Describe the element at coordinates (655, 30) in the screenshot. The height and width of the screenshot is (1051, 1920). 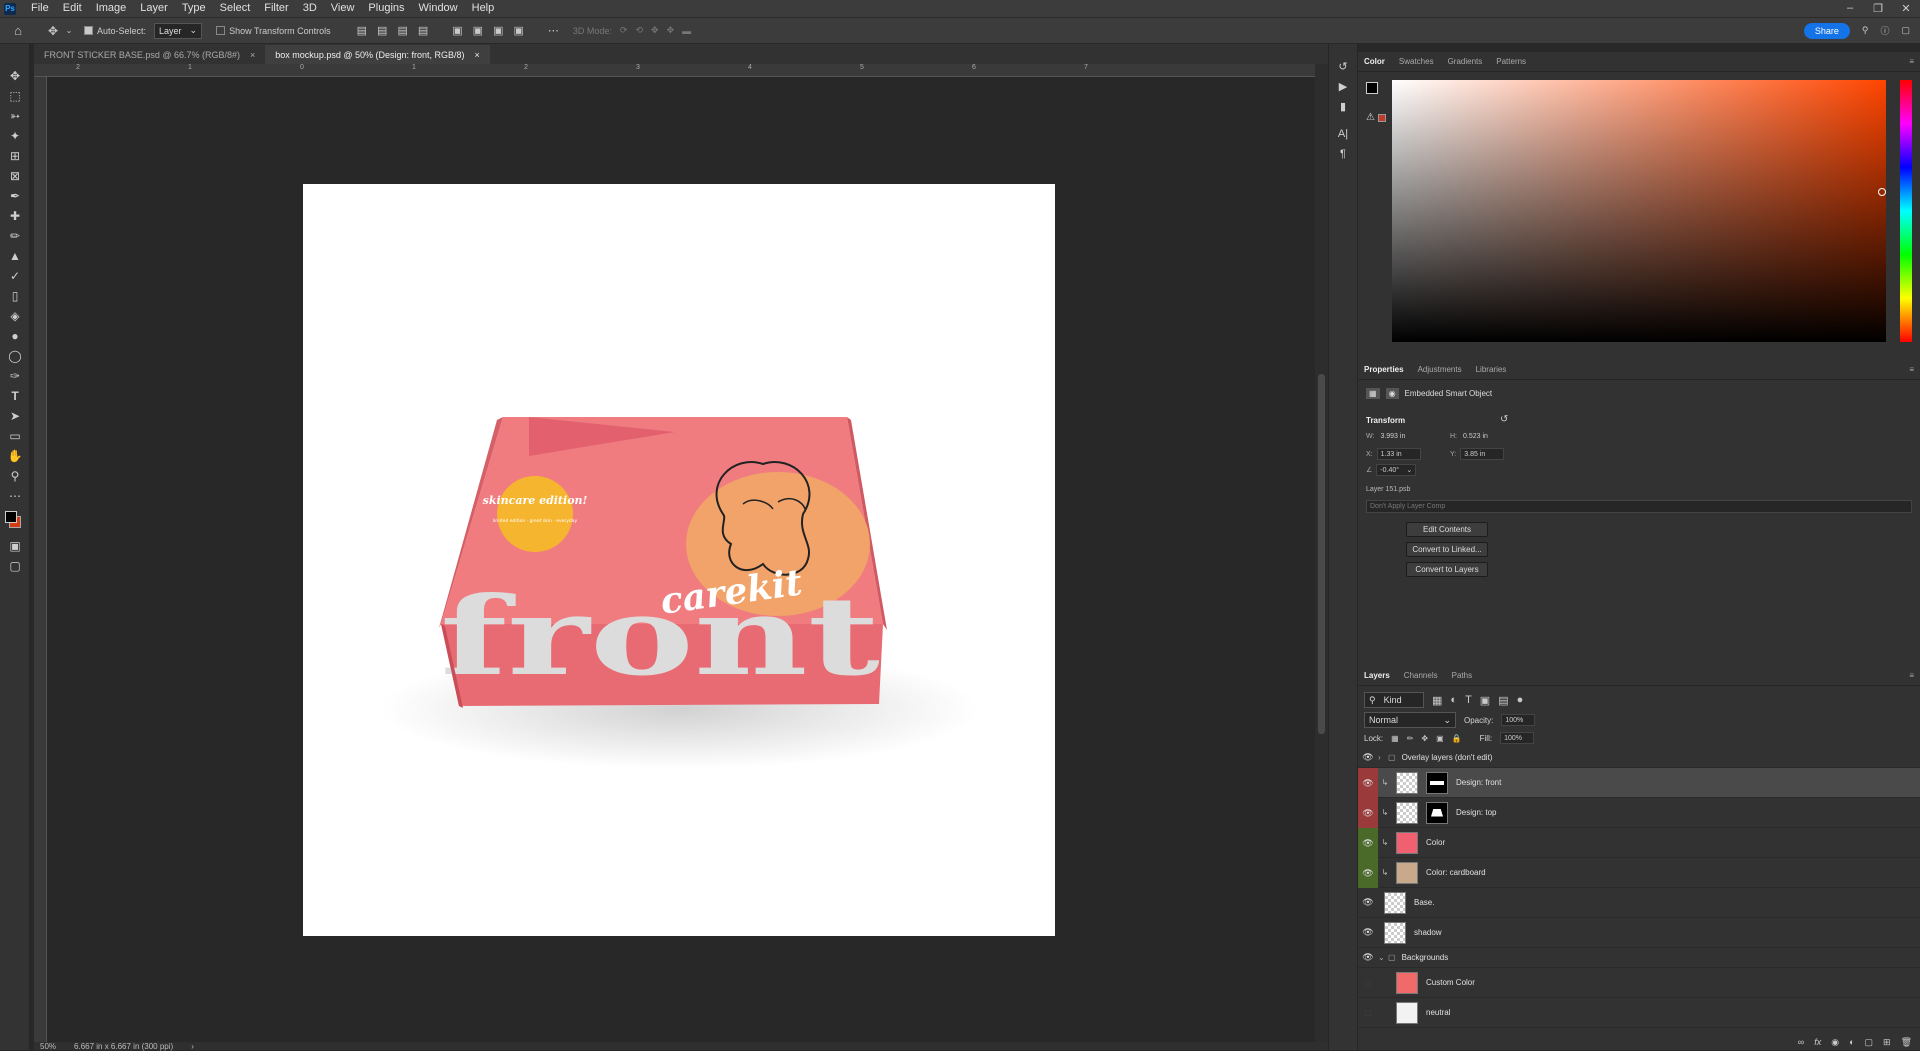
I see `pan-3d-icon: ✥` at that location.